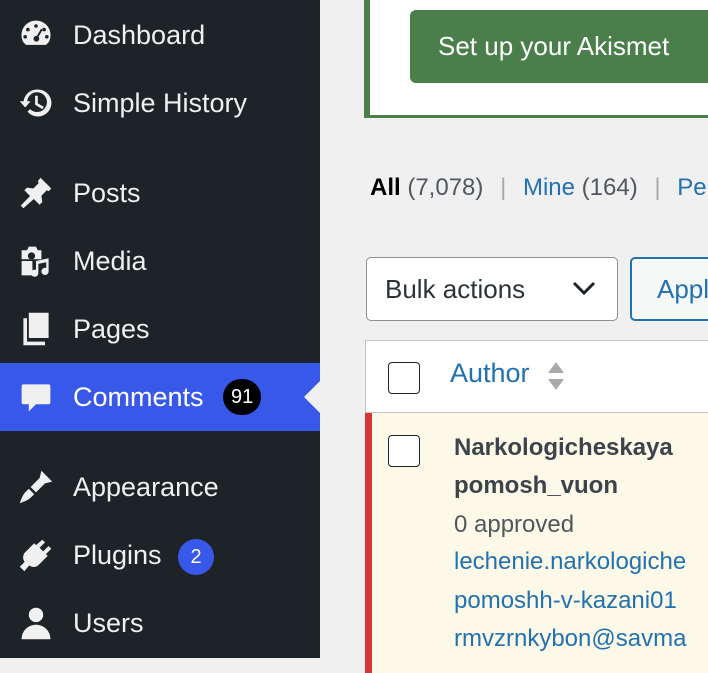  Describe the element at coordinates (556, 376) in the screenshot. I see `sort-arrows-icon` at that location.